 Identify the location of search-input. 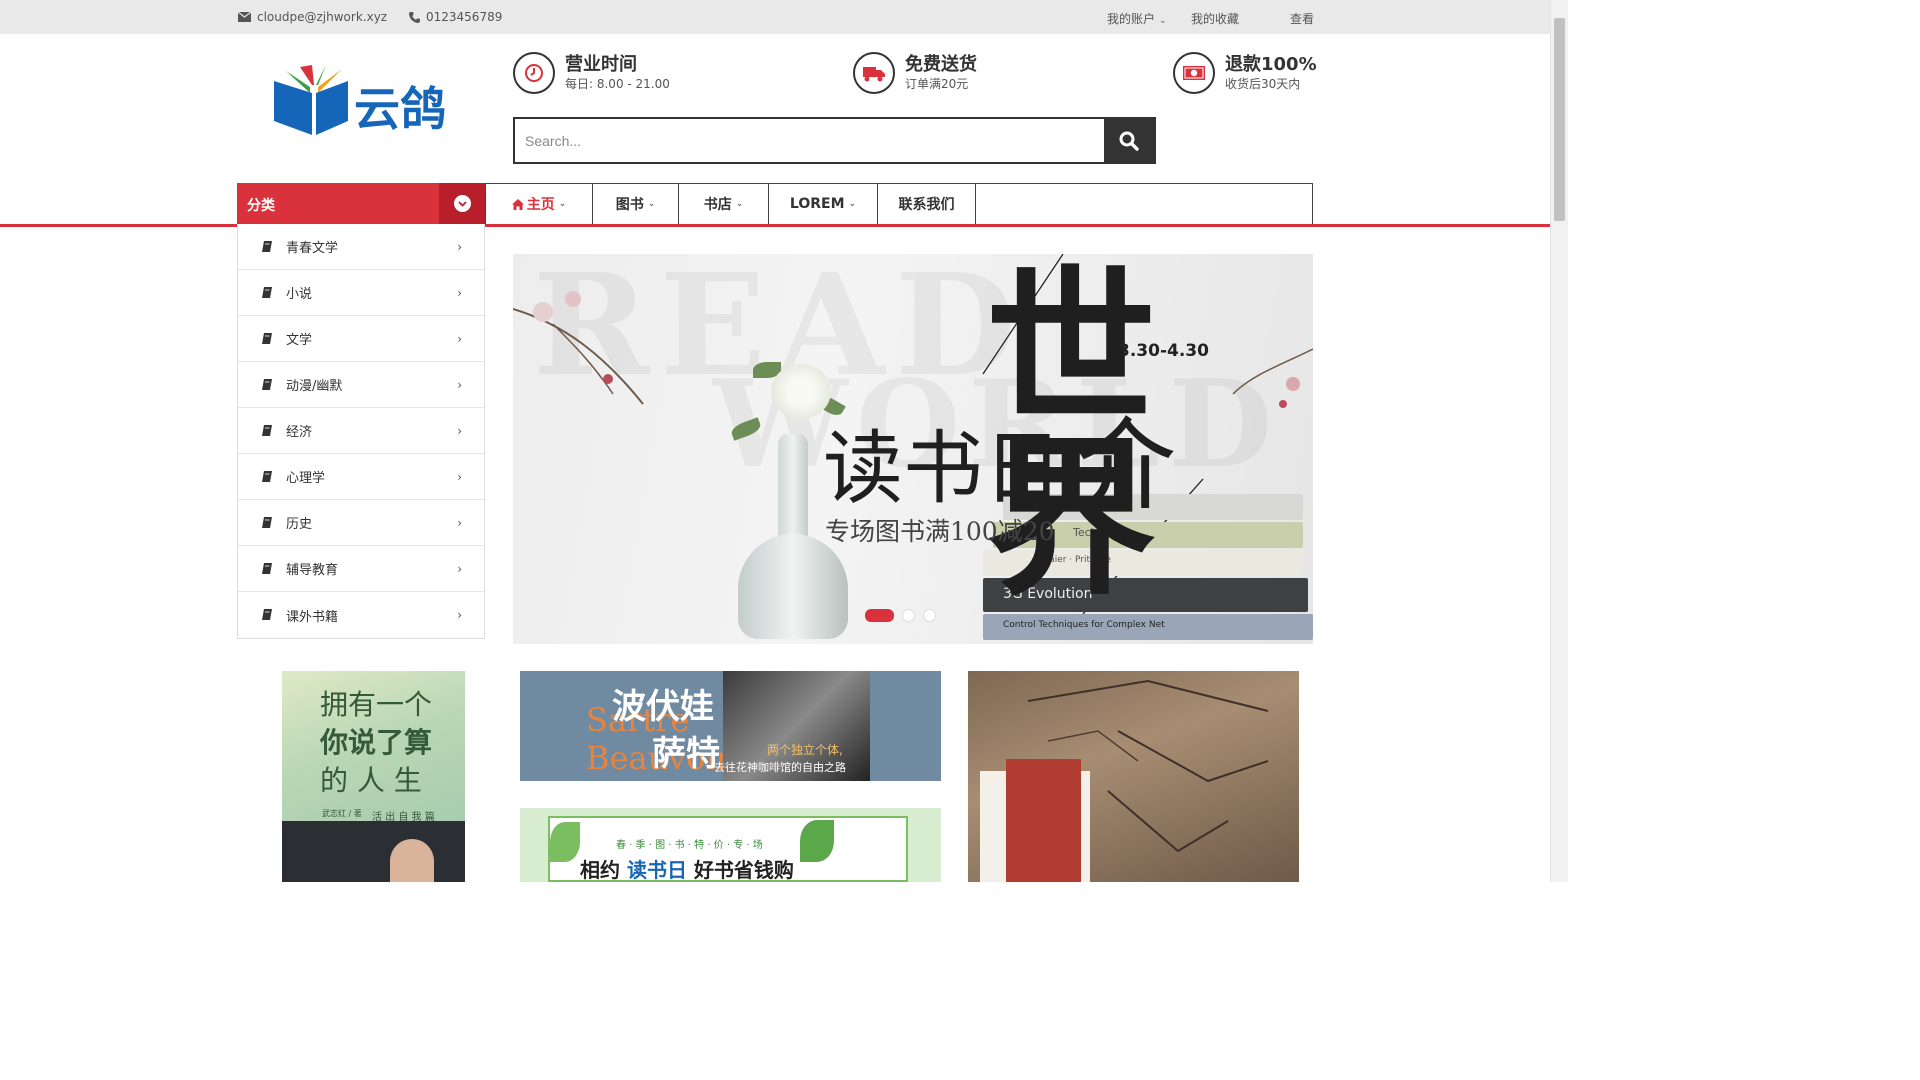
(809, 140).